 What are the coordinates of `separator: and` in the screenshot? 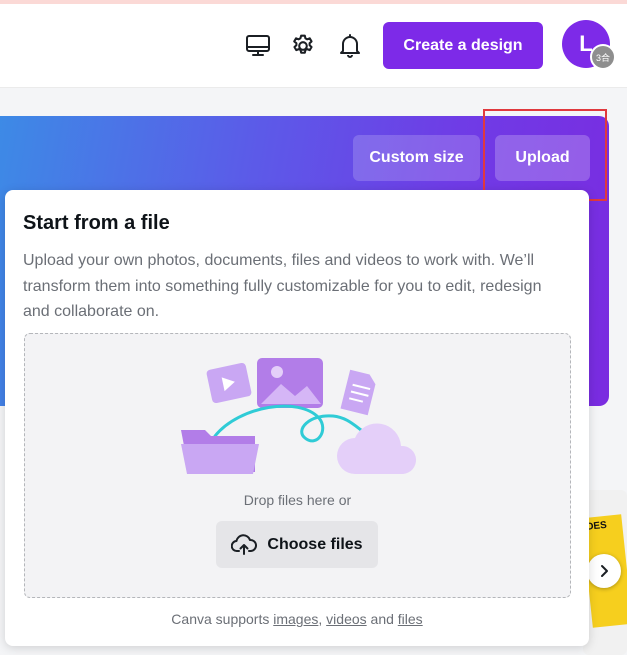 It's located at (382, 619).